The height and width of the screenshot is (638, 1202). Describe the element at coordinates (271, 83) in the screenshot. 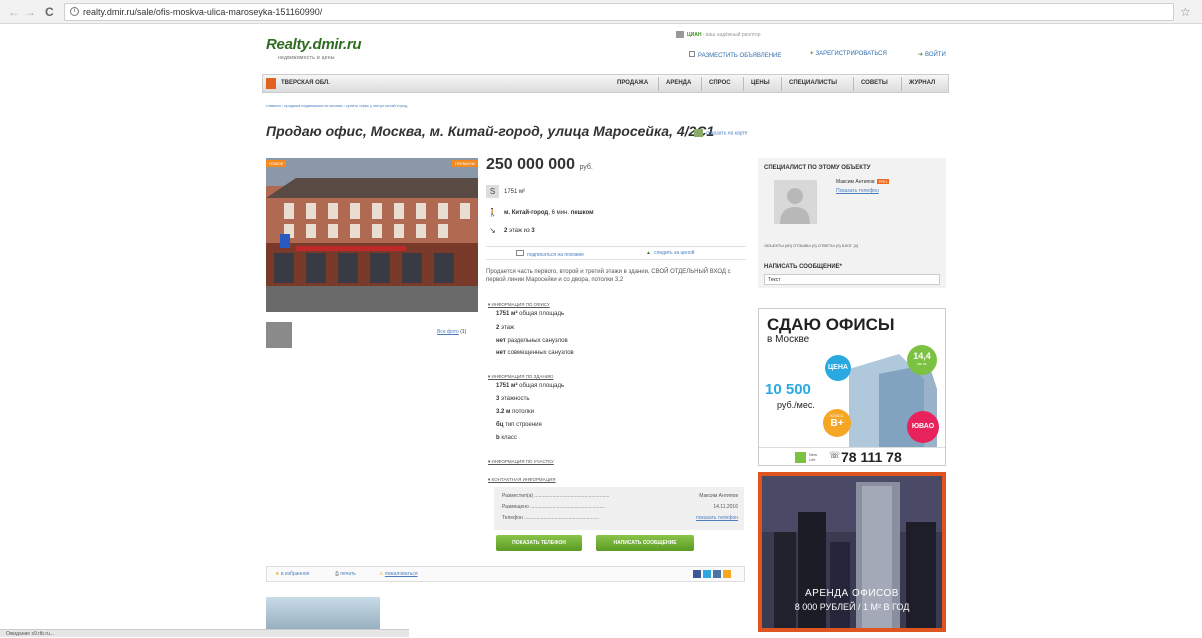

I see `region-icon` at that location.